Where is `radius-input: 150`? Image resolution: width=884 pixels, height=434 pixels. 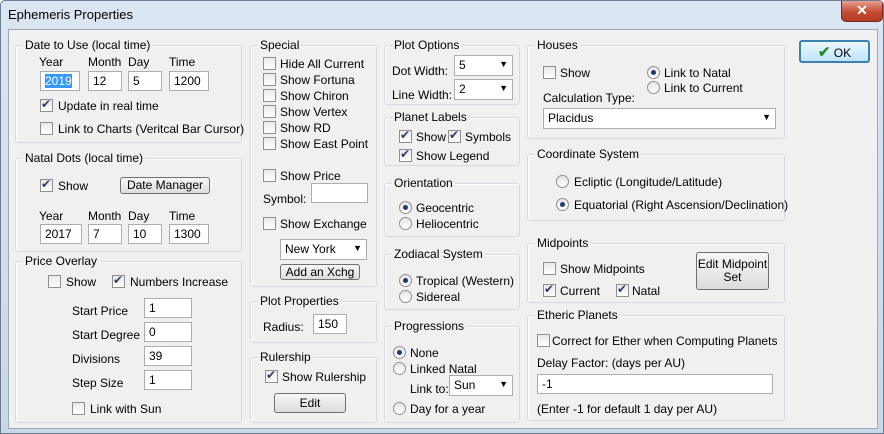
radius-input: 150 is located at coordinates (330, 324).